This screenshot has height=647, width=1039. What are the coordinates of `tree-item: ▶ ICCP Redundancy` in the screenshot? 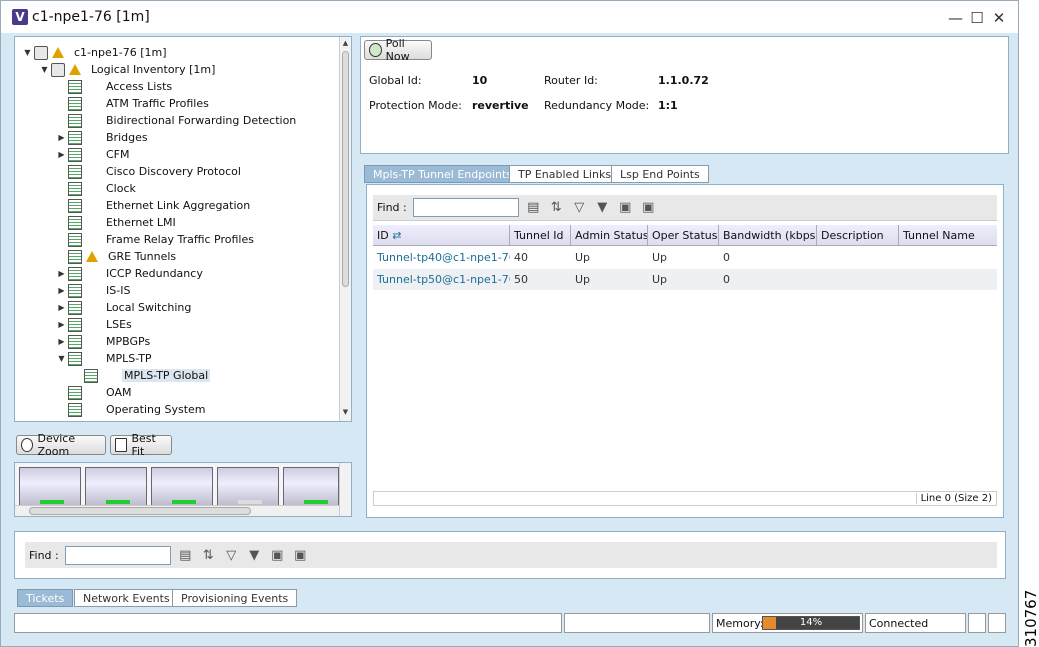 It's located at (130, 273).